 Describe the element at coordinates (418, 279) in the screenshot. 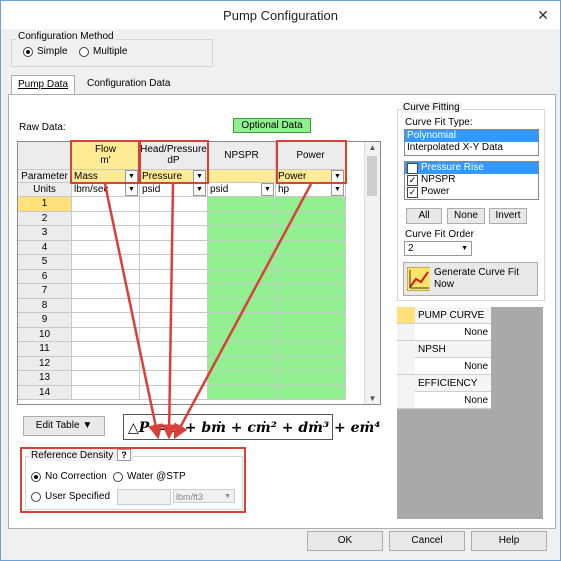

I see `chart-icon` at that location.